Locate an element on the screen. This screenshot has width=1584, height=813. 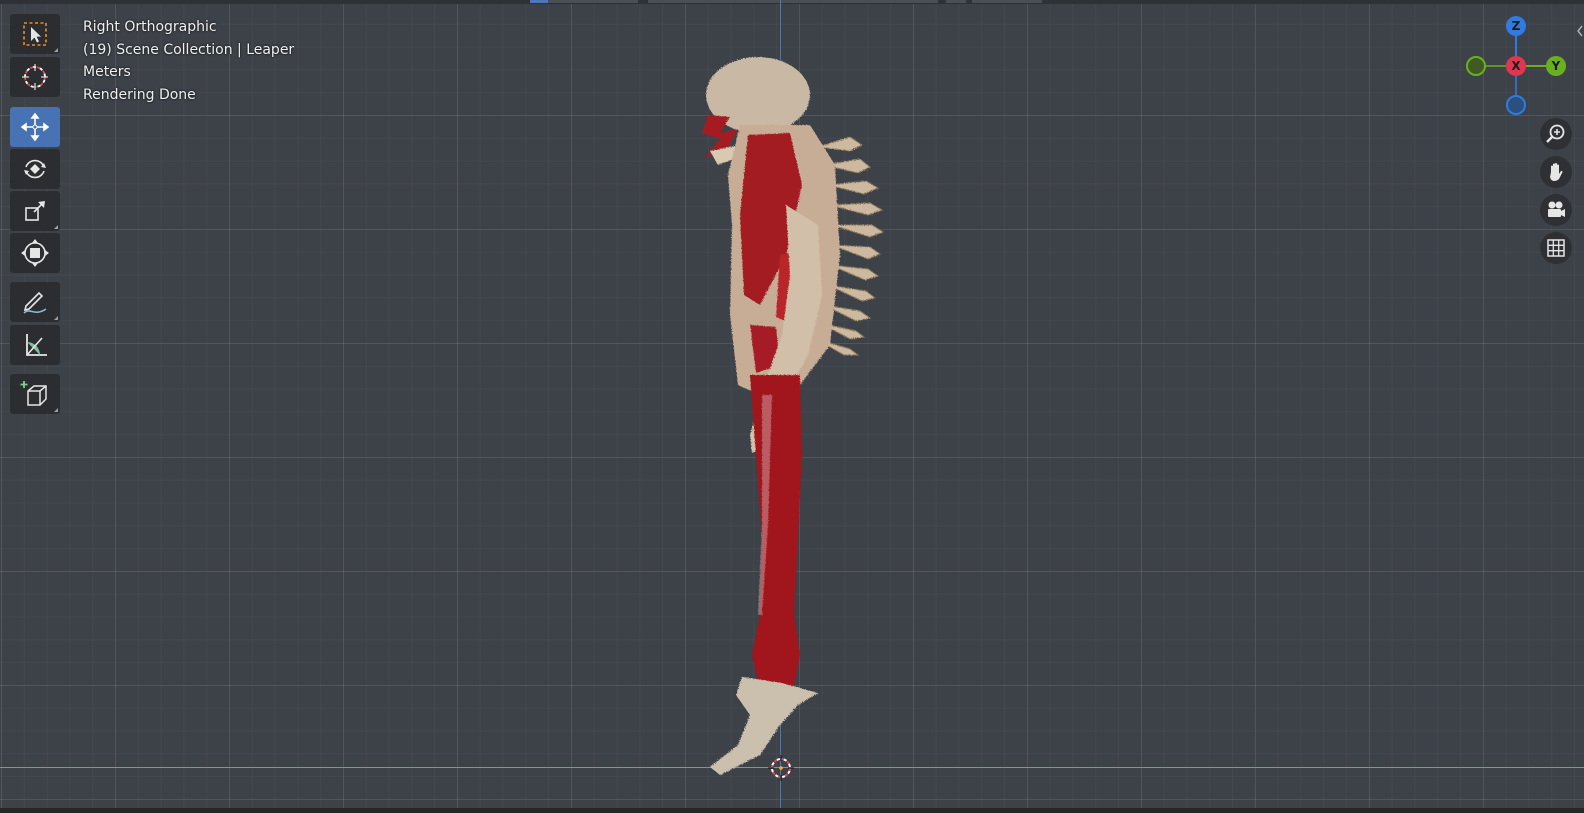
move-tool is located at coordinates (35, 127).